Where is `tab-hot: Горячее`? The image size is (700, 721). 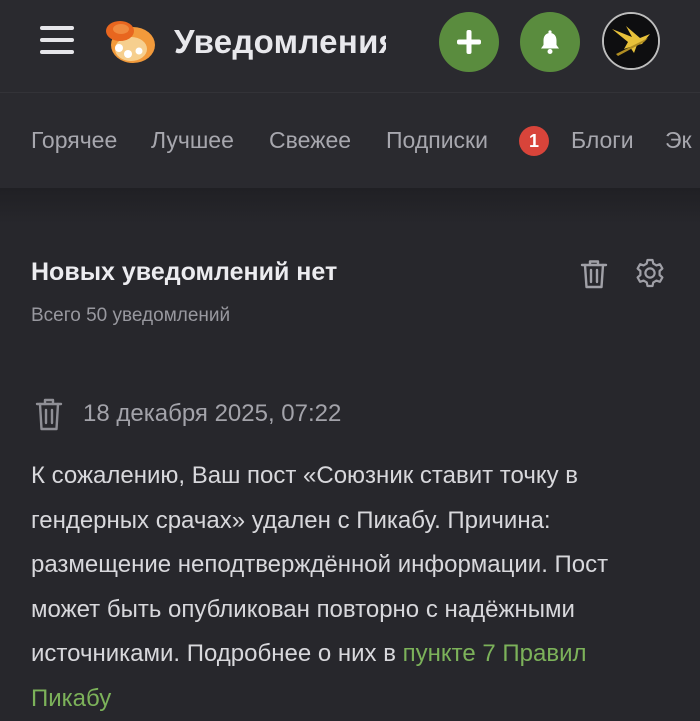 tab-hot: Горячее is located at coordinates (74, 140).